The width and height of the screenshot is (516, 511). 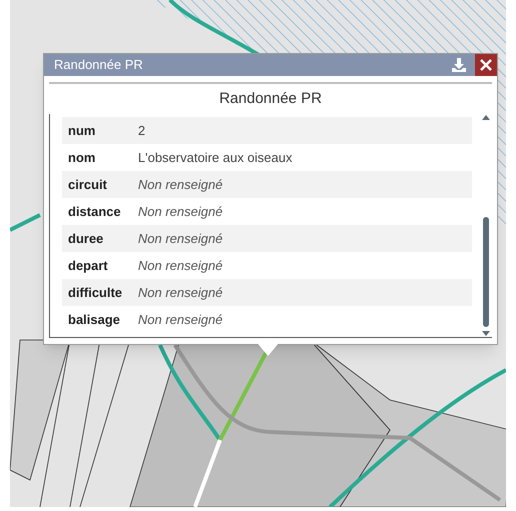 What do you see at coordinates (81, 131) in the screenshot?
I see `field-name: num` at bounding box center [81, 131].